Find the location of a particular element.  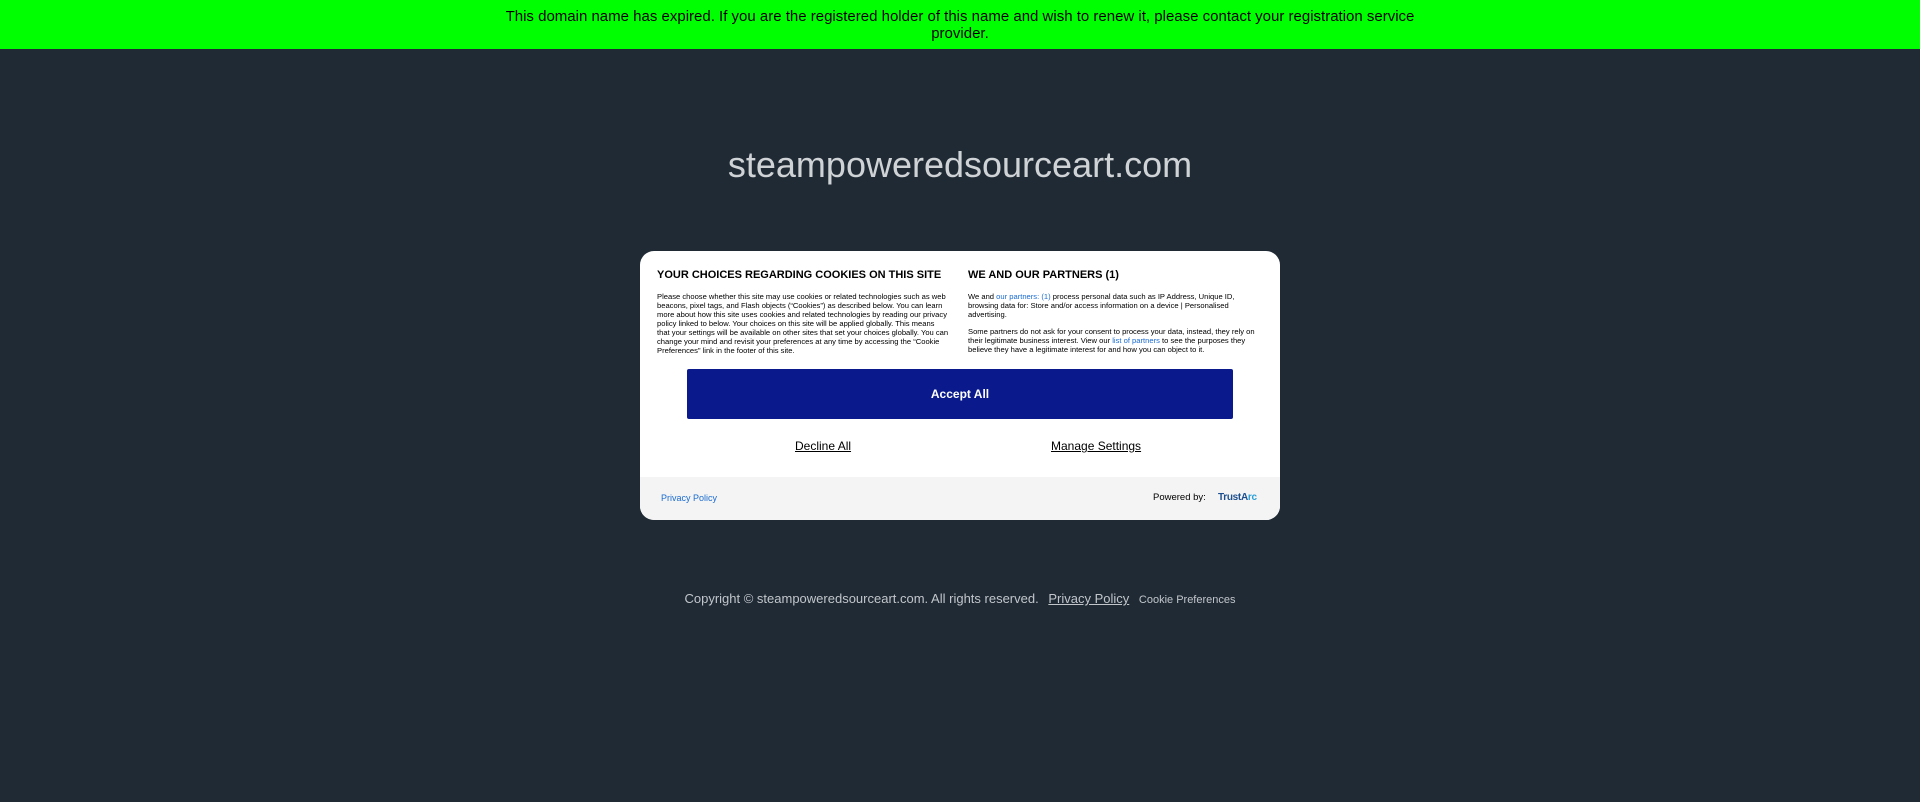

dialog-privacy-policy-link: Privacy Policy is located at coordinates (689, 498).